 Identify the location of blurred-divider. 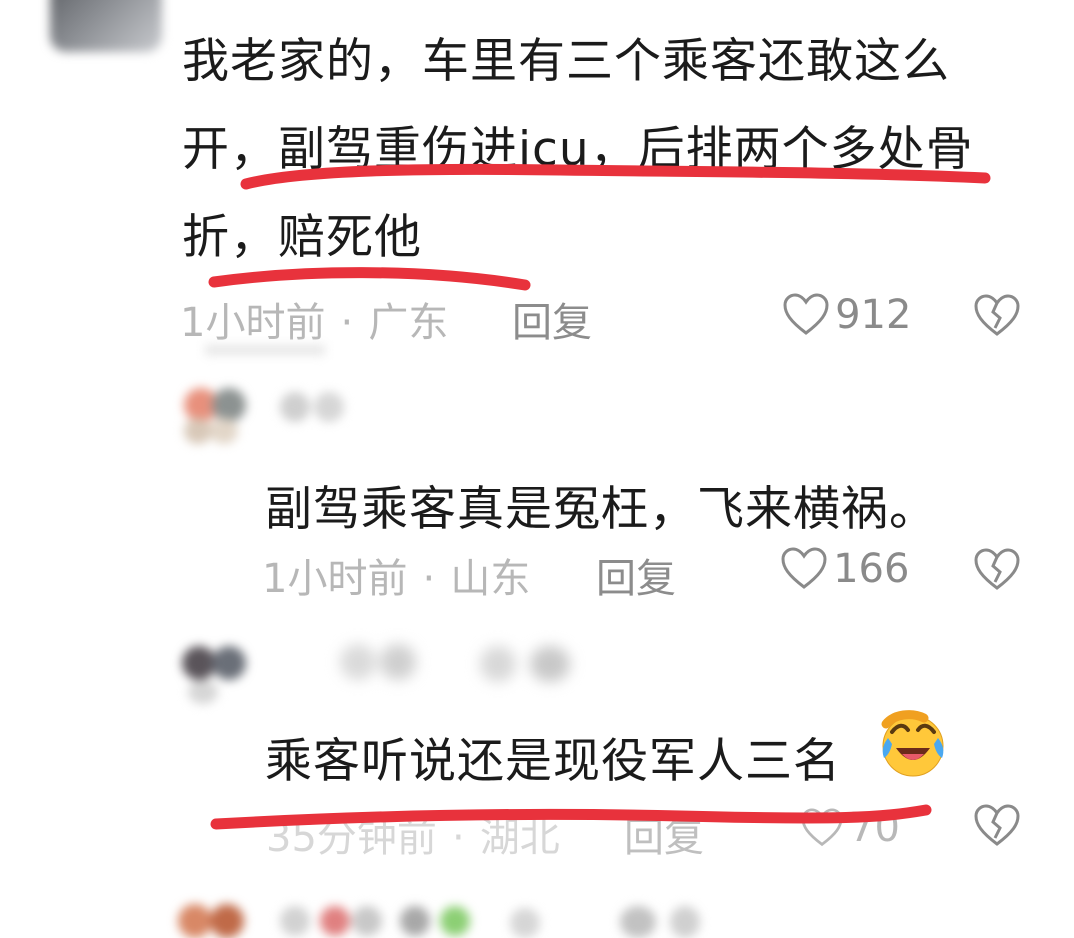
(265, 350).